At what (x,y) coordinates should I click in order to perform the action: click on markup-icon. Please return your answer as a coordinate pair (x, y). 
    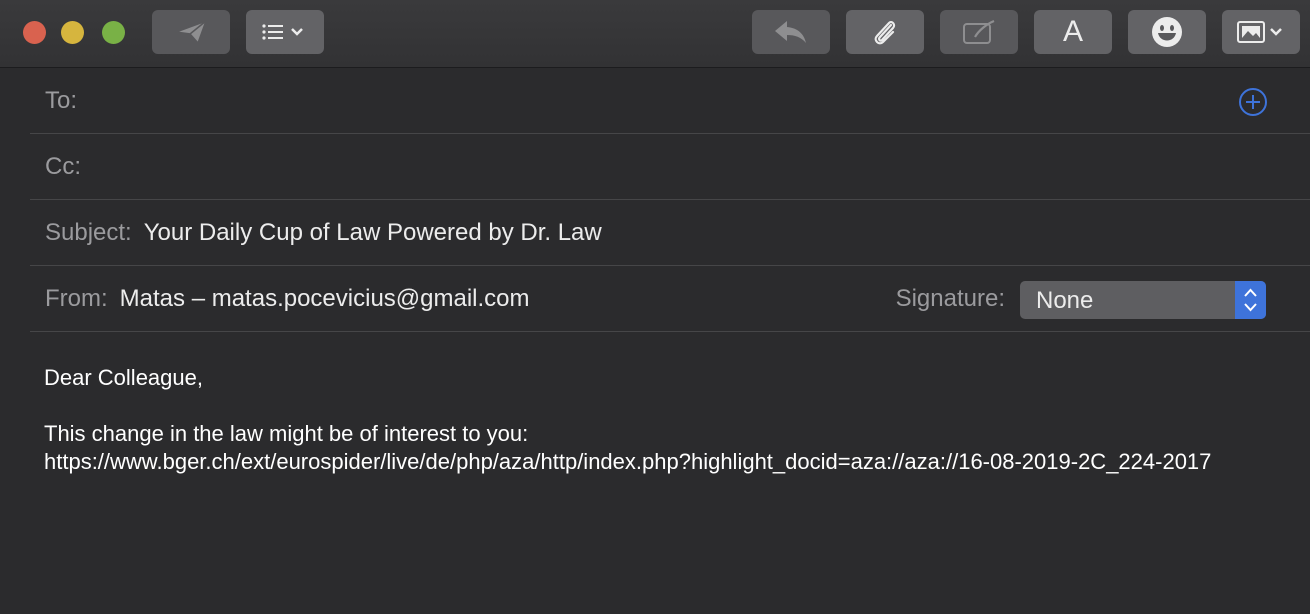
    Looking at the image, I should click on (979, 32).